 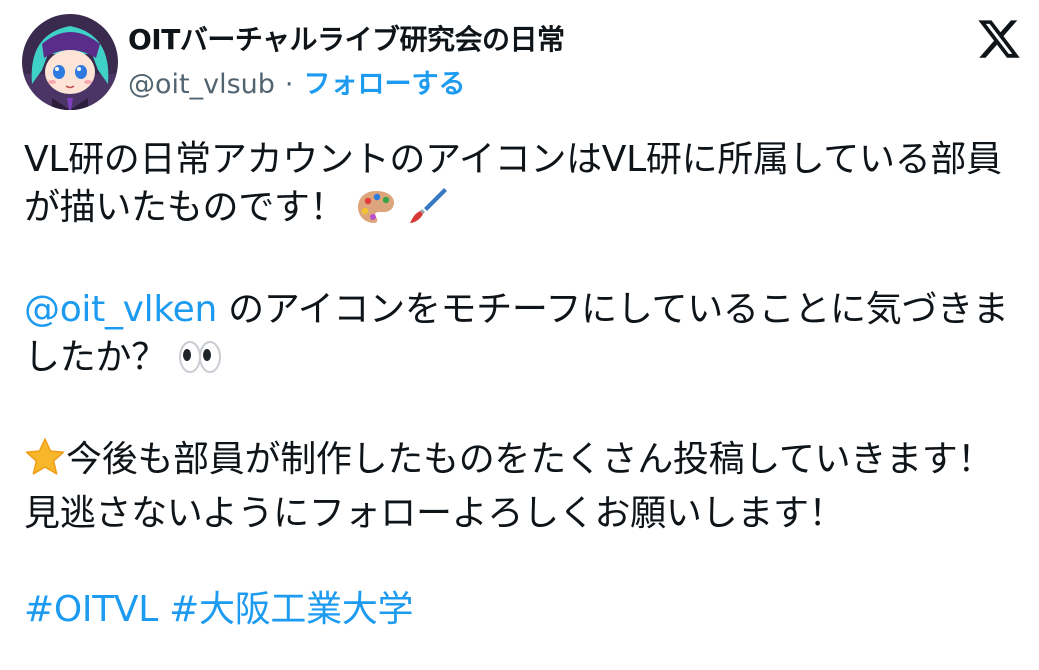 I want to click on hashtag-link: #大阪工業大学, so click(x=291, y=609).